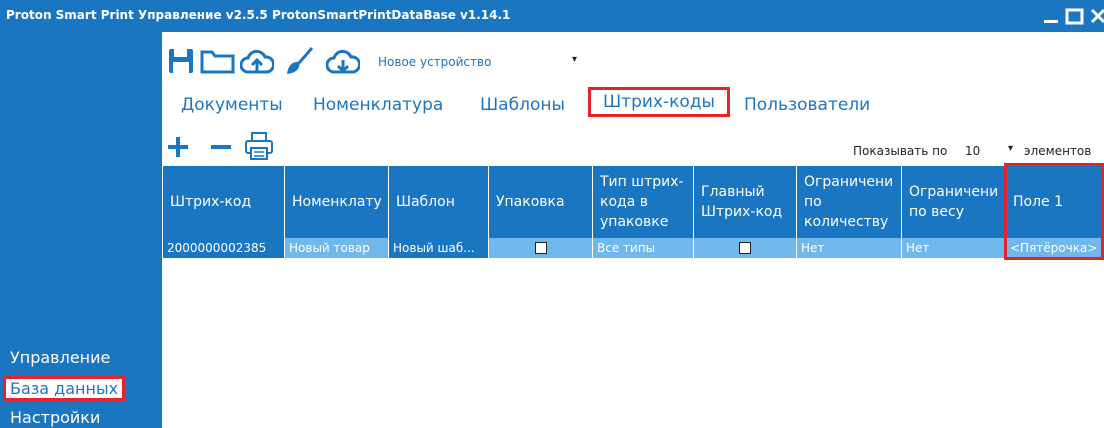 The image size is (1104, 428). I want to click on cell-barcode-type: Все типы, so click(643, 248).